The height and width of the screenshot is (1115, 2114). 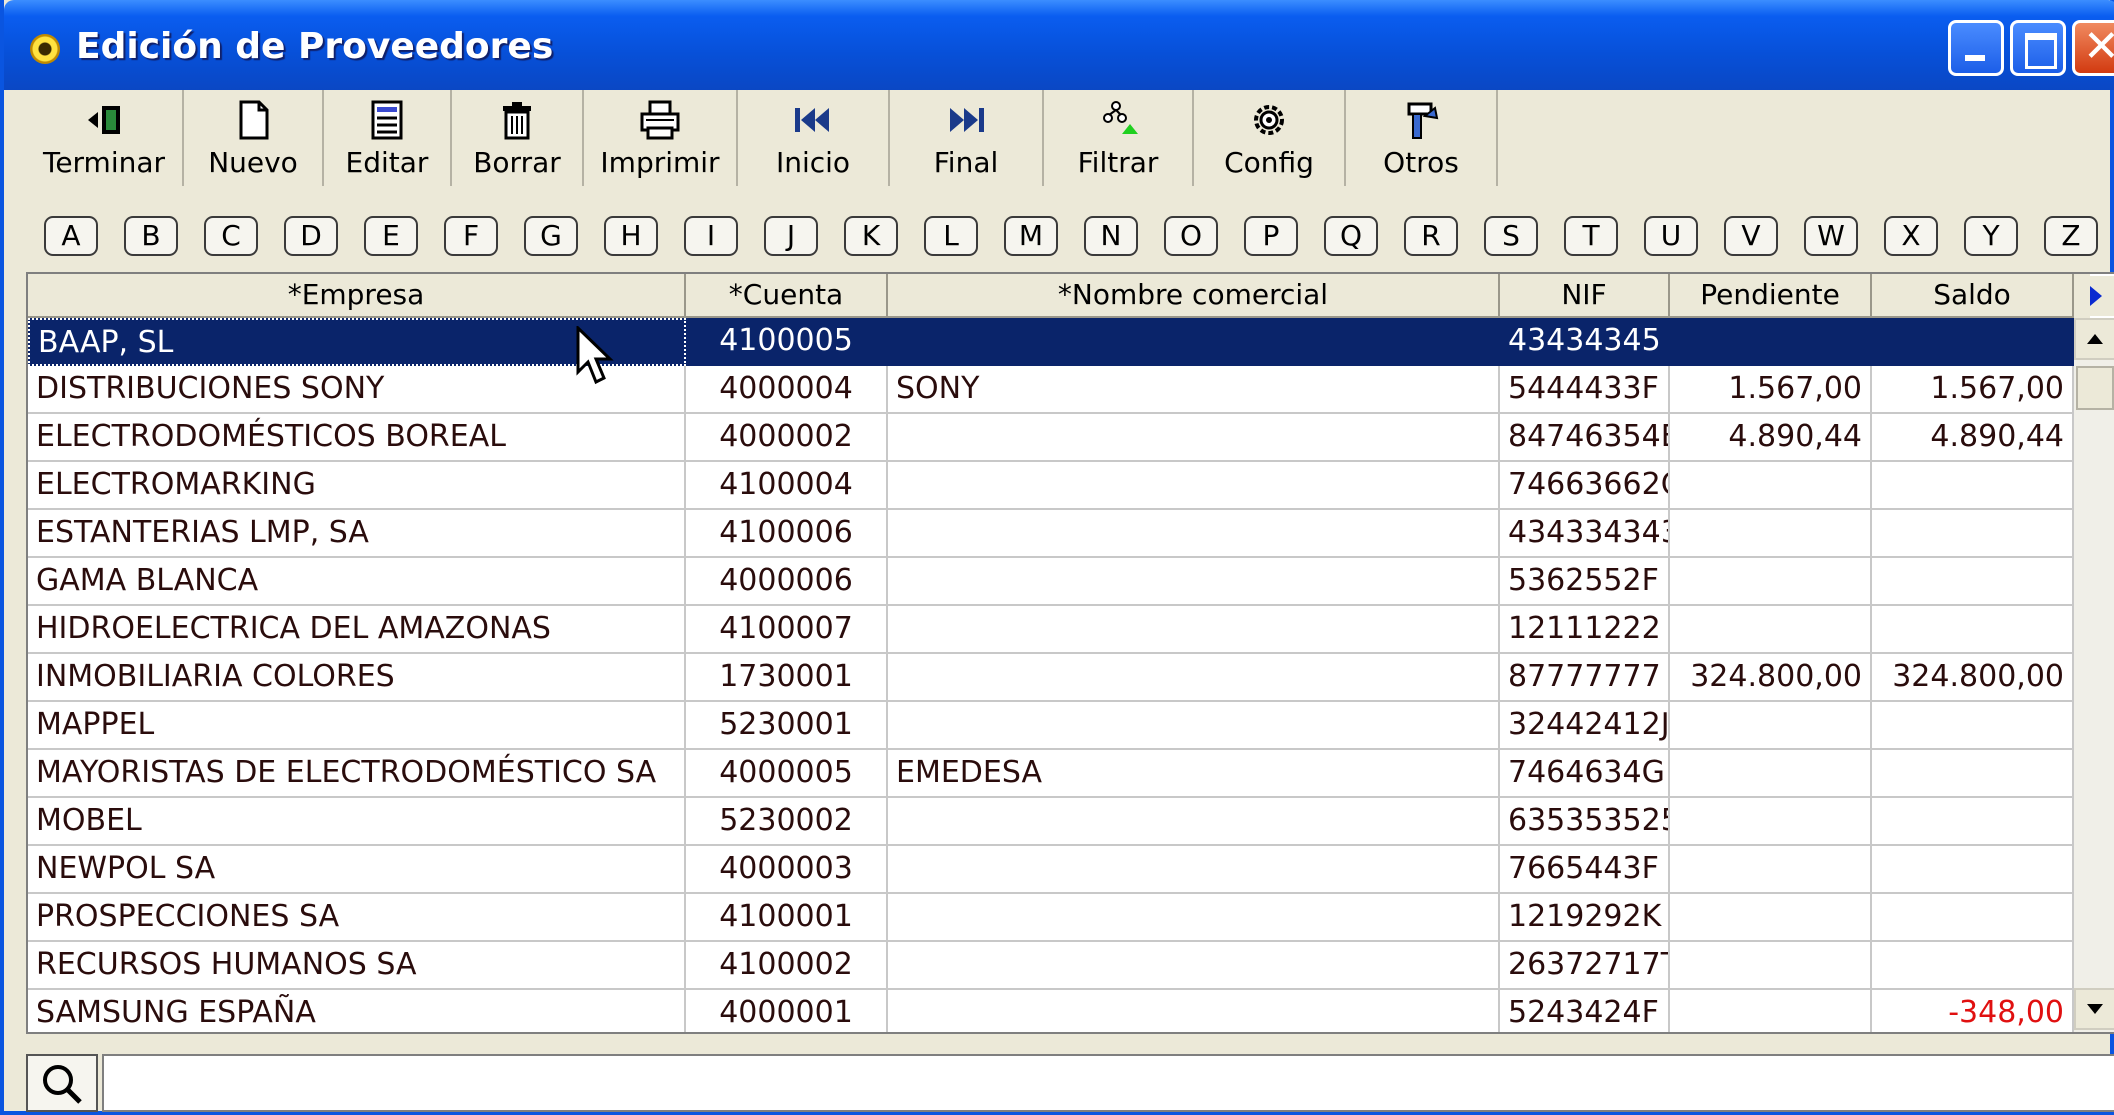 I want to click on edit-form-icon, so click(x=387, y=120).